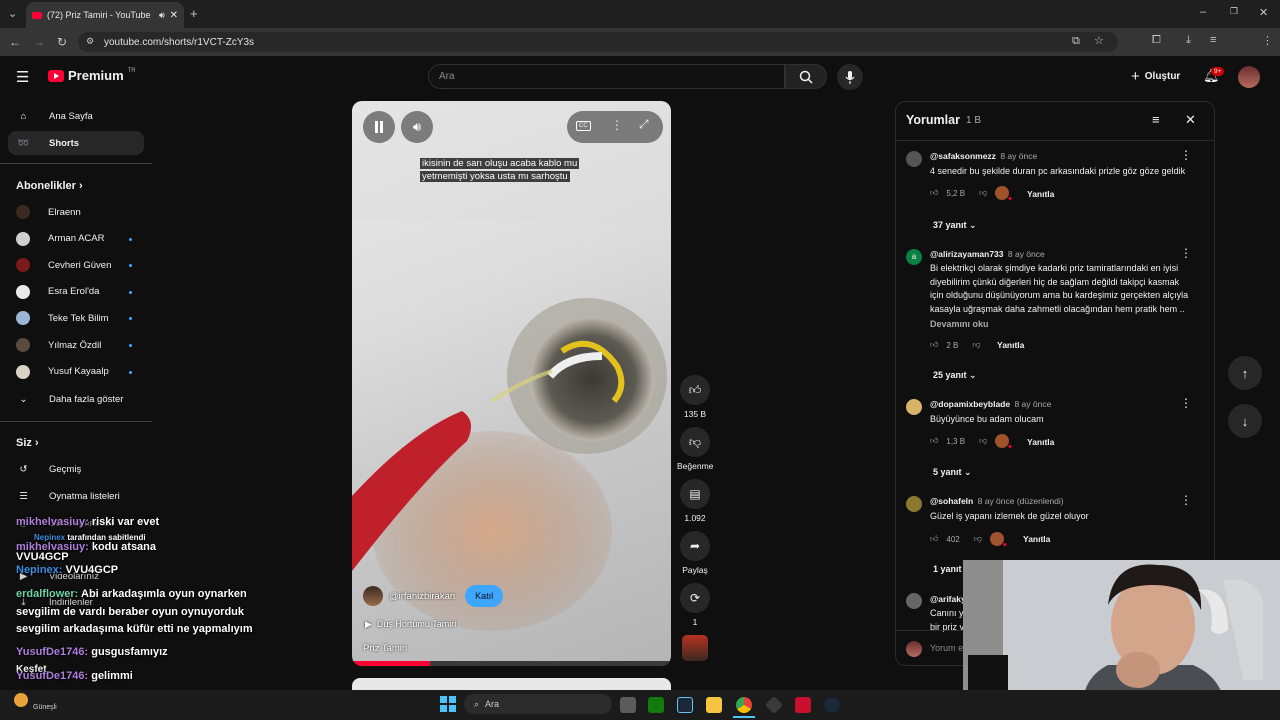 The width and height of the screenshot is (1280, 720). What do you see at coordinates (914, 257) in the screenshot?
I see `comment-avatar: a` at bounding box center [914, 257].